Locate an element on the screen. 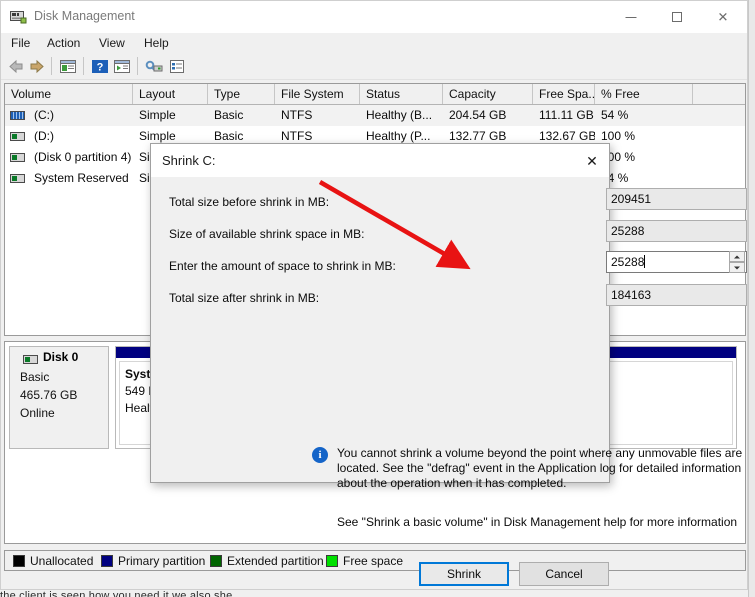 This screenshot has width=755, height=597. text-caret is located at coordinates (645, 261).